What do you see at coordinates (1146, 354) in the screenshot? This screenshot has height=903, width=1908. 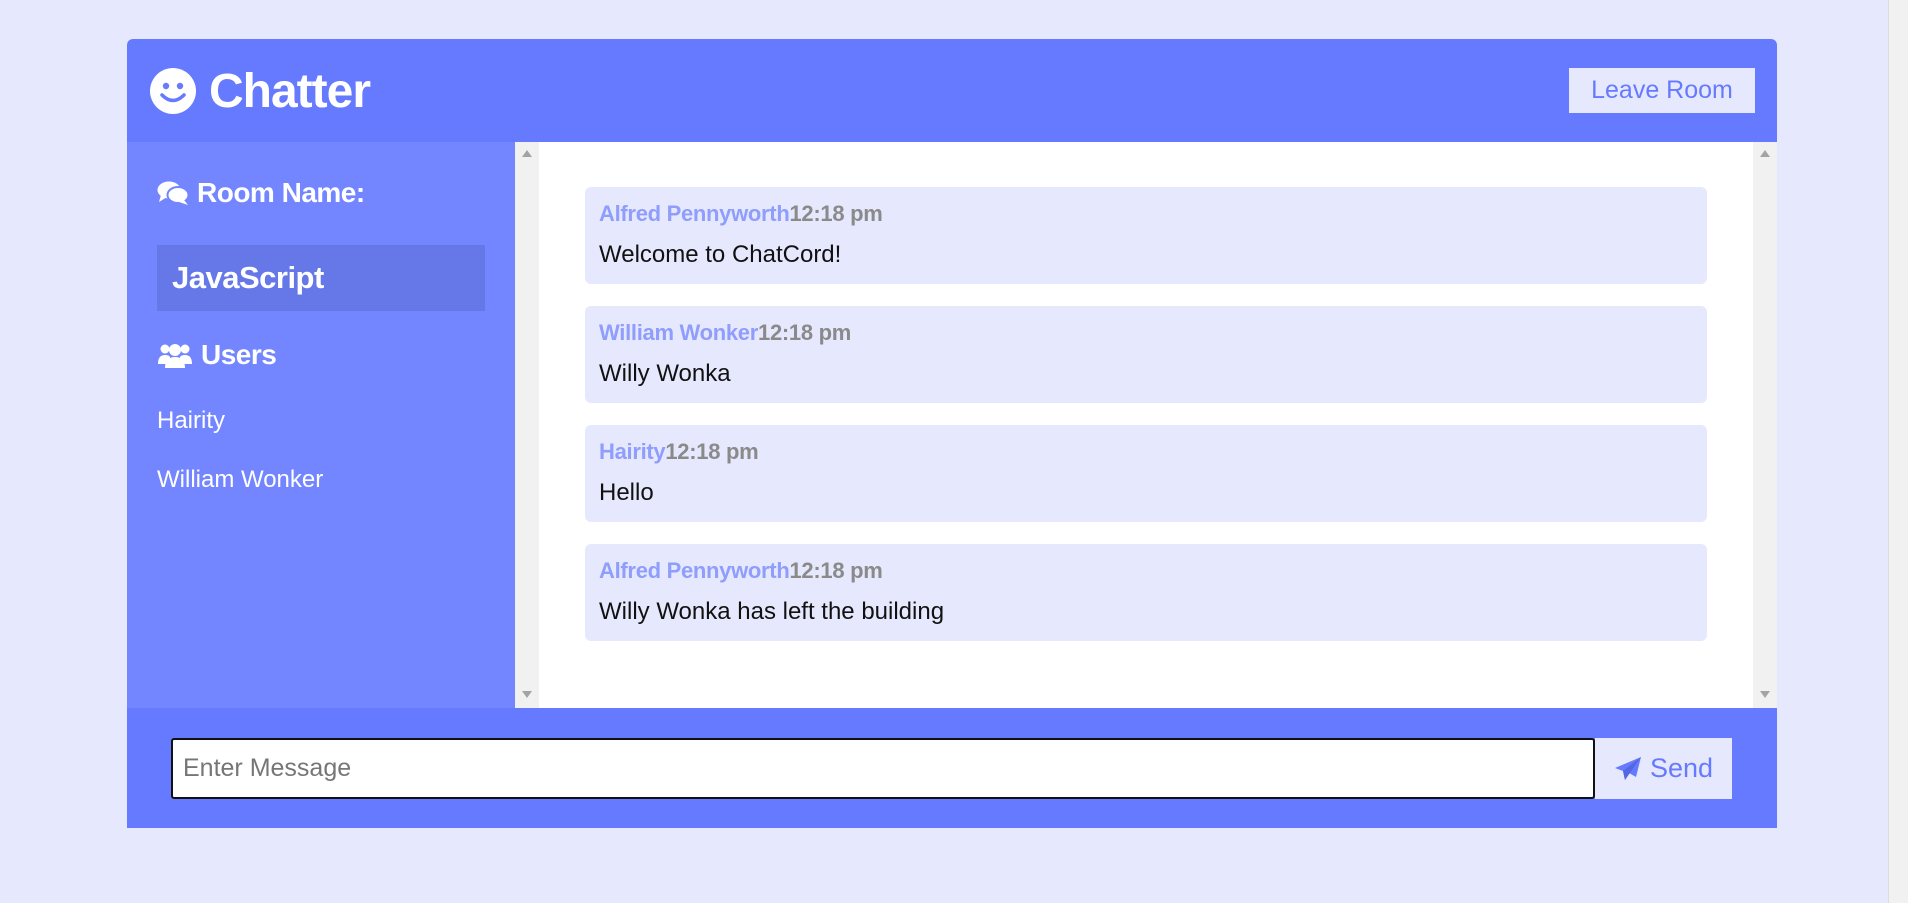 I see `message: William Wonker12:18 pm Willy Wonka` at bounding box center [1146, 354].